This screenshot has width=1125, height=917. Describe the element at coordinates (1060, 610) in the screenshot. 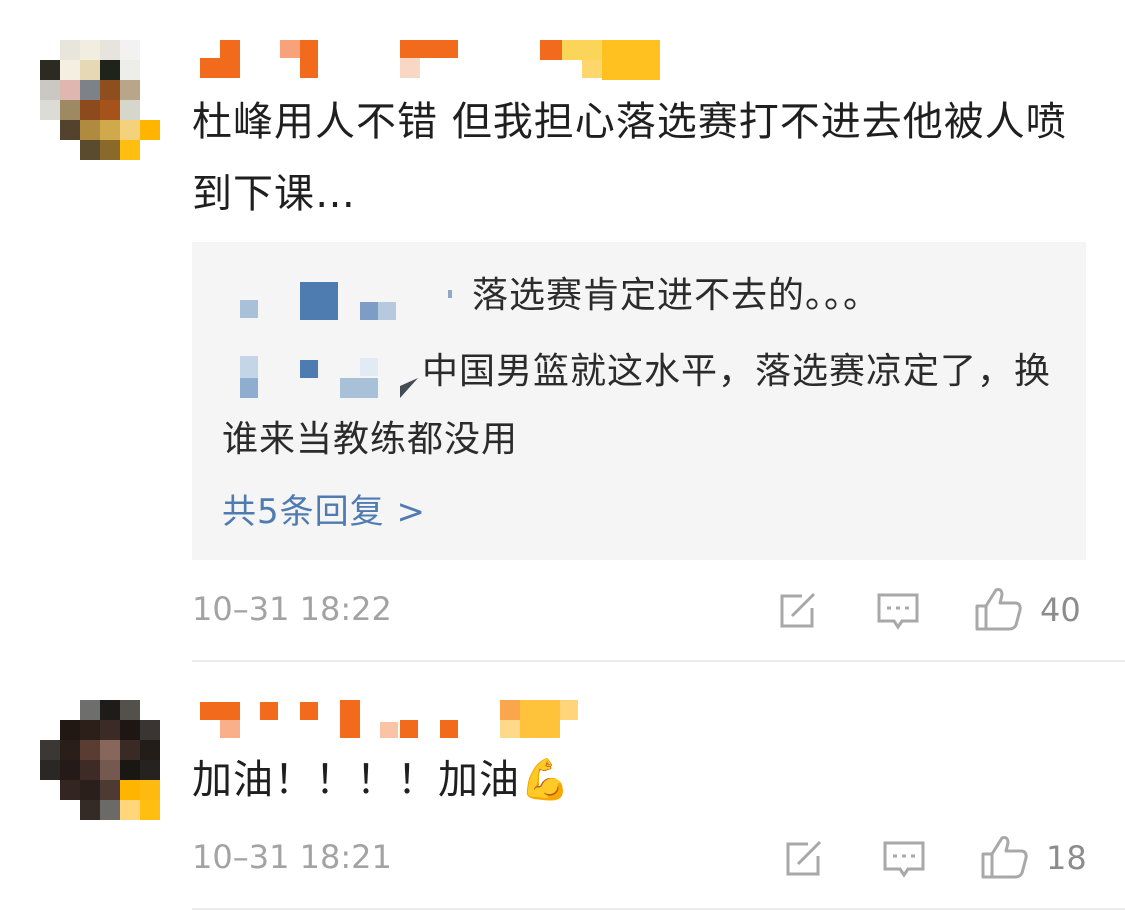

I see `like-count: 40` at that location.